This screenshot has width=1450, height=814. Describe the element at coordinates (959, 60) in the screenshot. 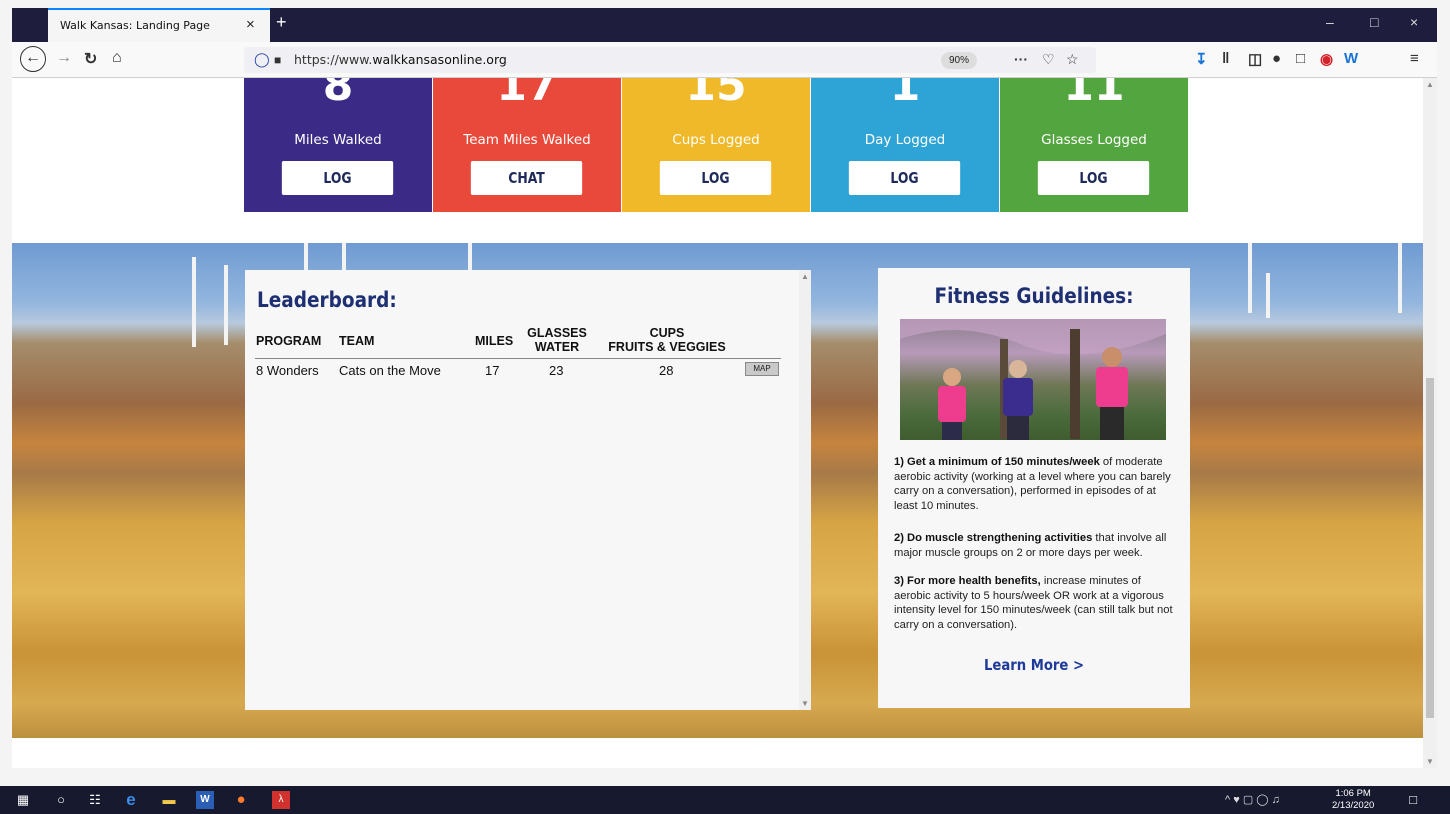

I see `zoom-badge: 90%` at that location.